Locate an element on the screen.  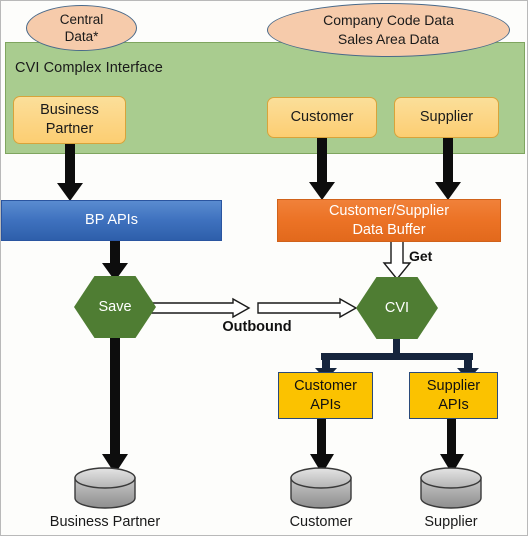
company-code-data-line-1: Company Code Data is located at coordinates (388, 20).